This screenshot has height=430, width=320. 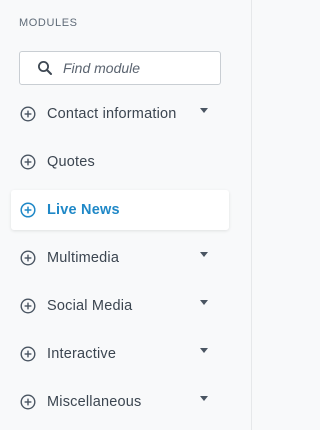 I want to click on search-field, so click(x=120, y=68).